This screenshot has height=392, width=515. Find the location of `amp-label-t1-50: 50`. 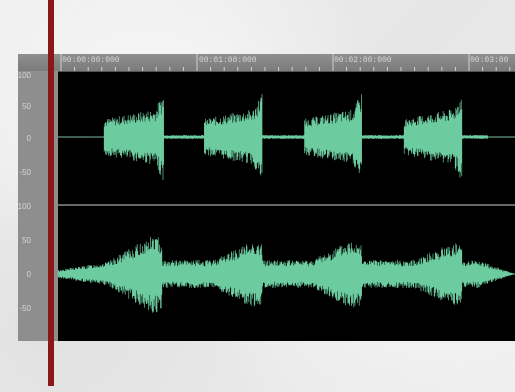

amp-label-t1-50: 50 is located at coordinates (26, 106).